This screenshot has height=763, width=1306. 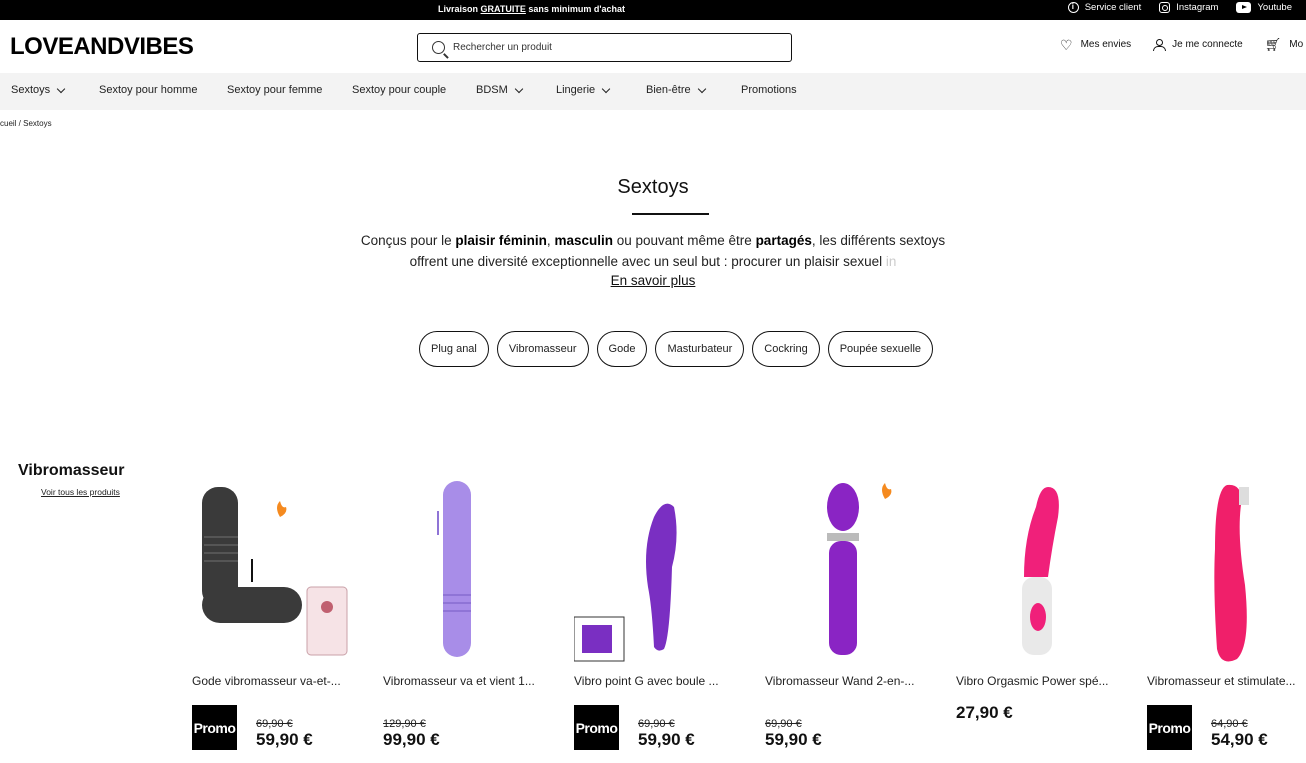 What do you see at coordinates (783, 240) in the screenshot?
I see `desc-bold: partagés` at bounding box center [783, 240].